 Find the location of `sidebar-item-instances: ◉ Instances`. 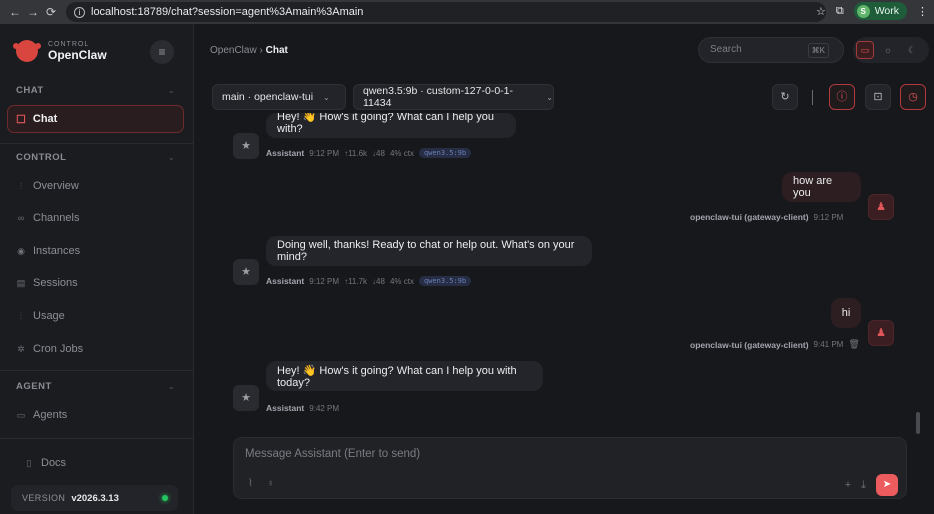

sidebar-item-instances: ◉ Instances is located at coordinates (48, 251).